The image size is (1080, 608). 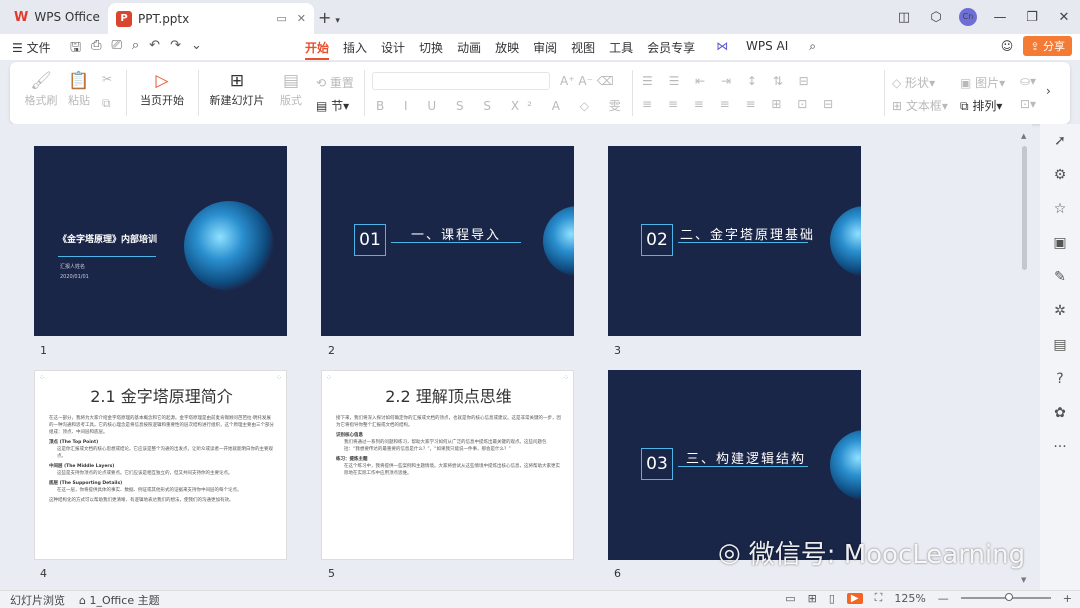 I want to click on scroll-up-icon: ▲, so click(x=1023, y=136).